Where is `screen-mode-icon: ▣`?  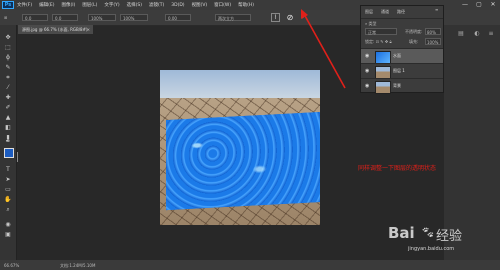
screen-mode-icon: ▣ is located at coordinates (8, 234).